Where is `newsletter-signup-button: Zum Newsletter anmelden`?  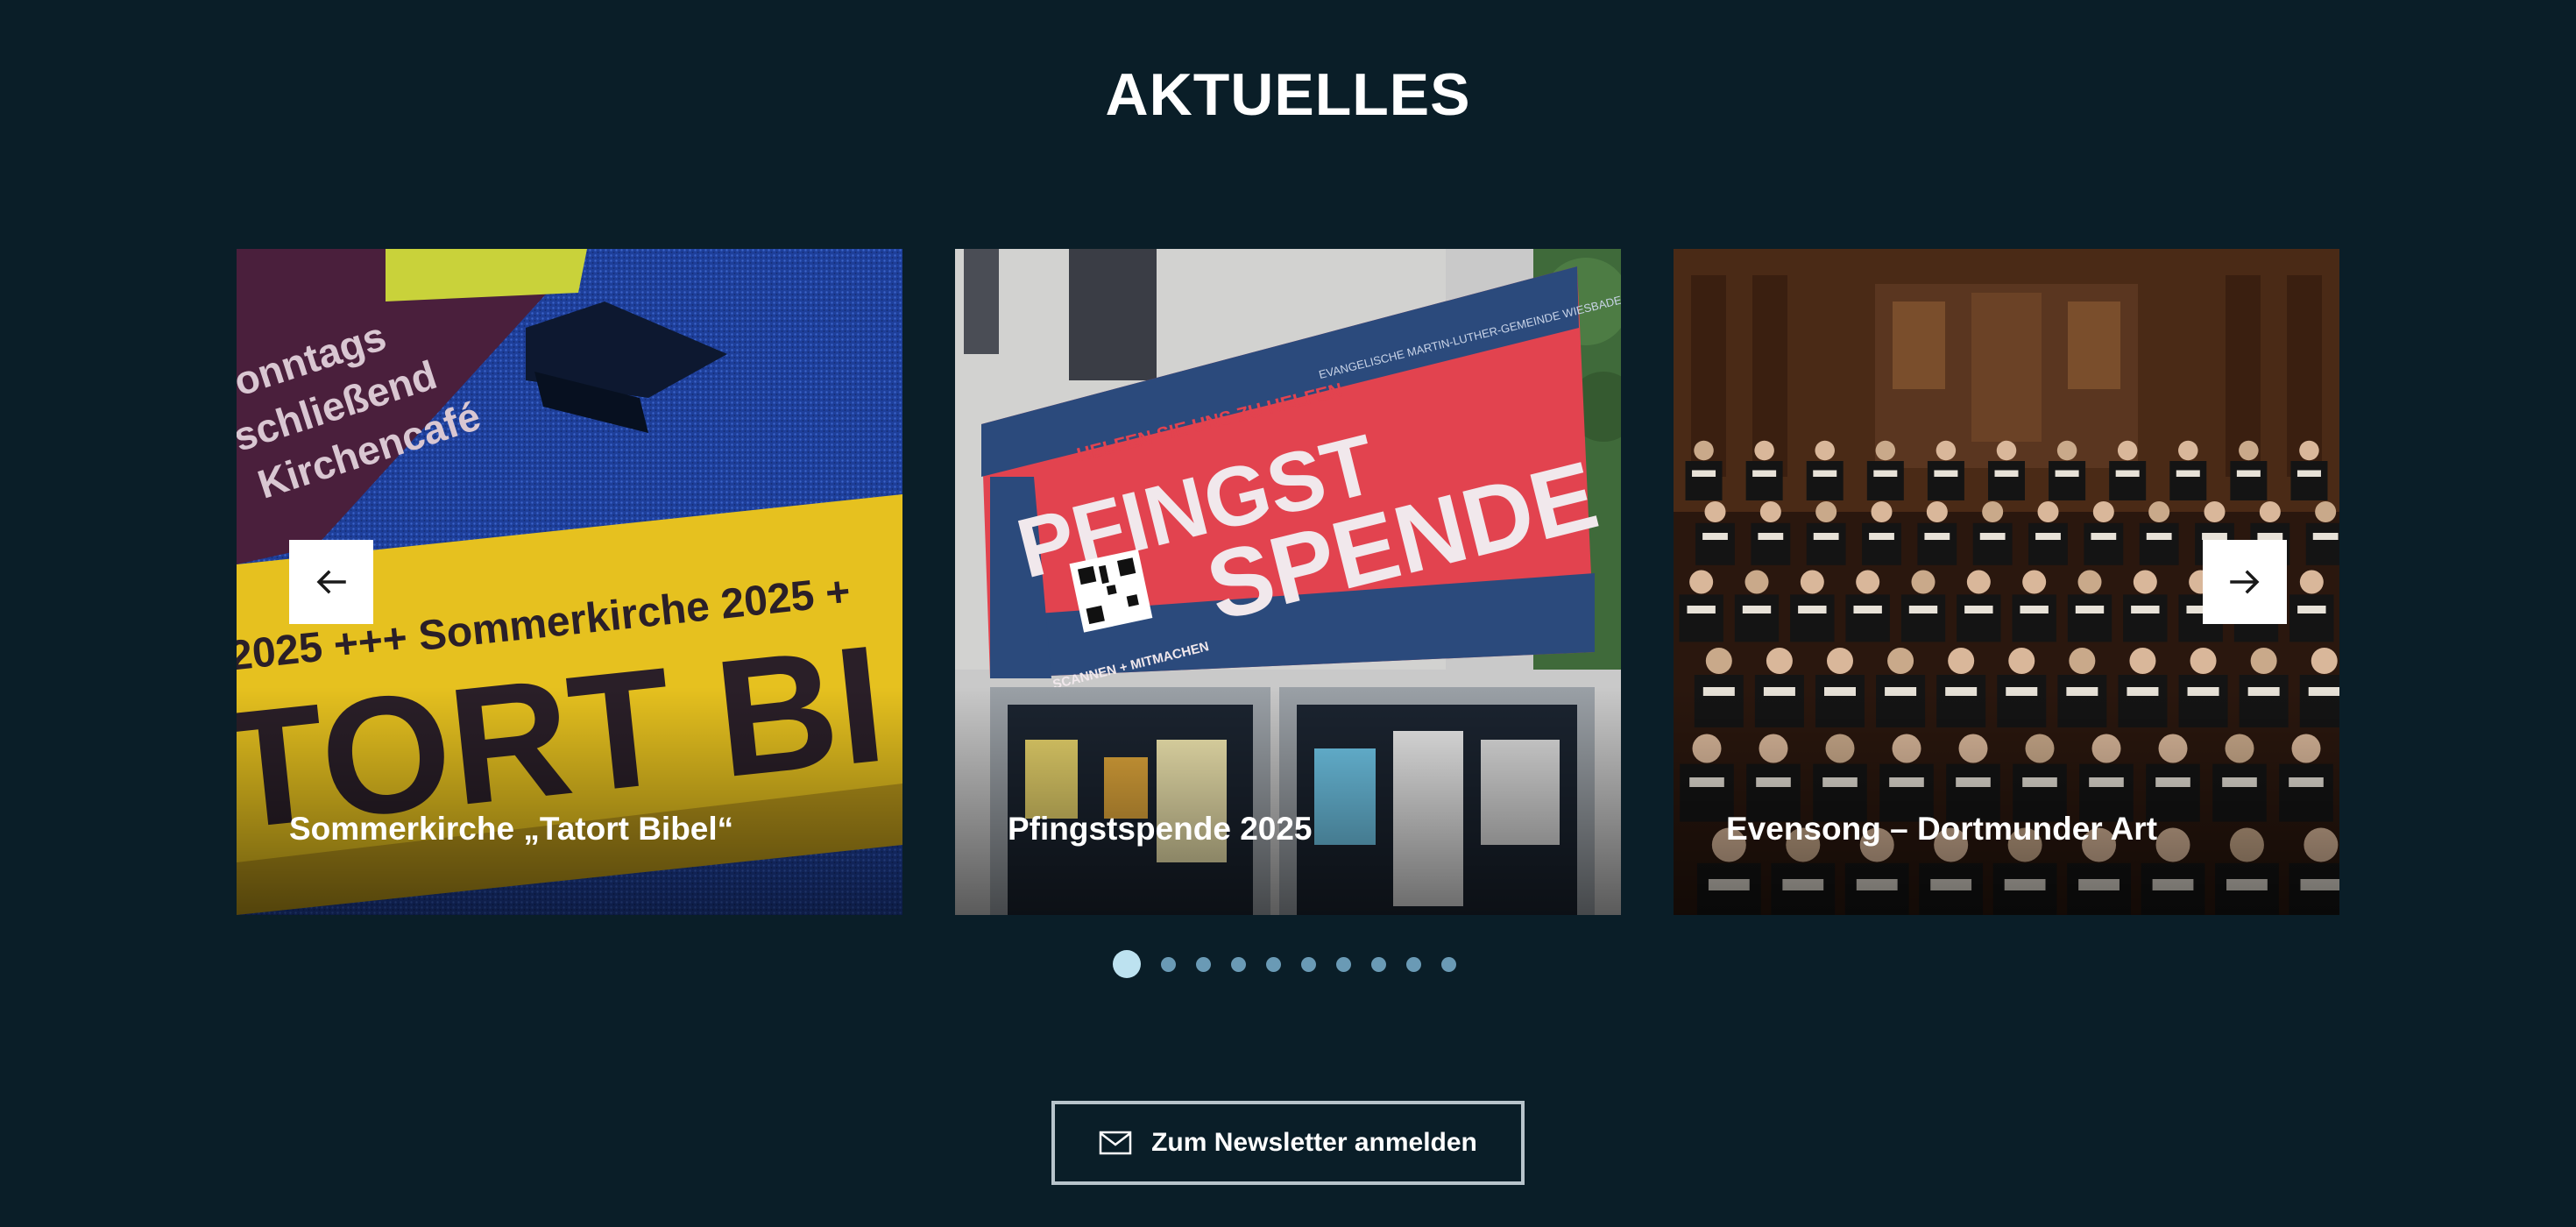 newsletter-signup-button: Zum Newsletter anmelden is located at coordinates (1288, 1143).